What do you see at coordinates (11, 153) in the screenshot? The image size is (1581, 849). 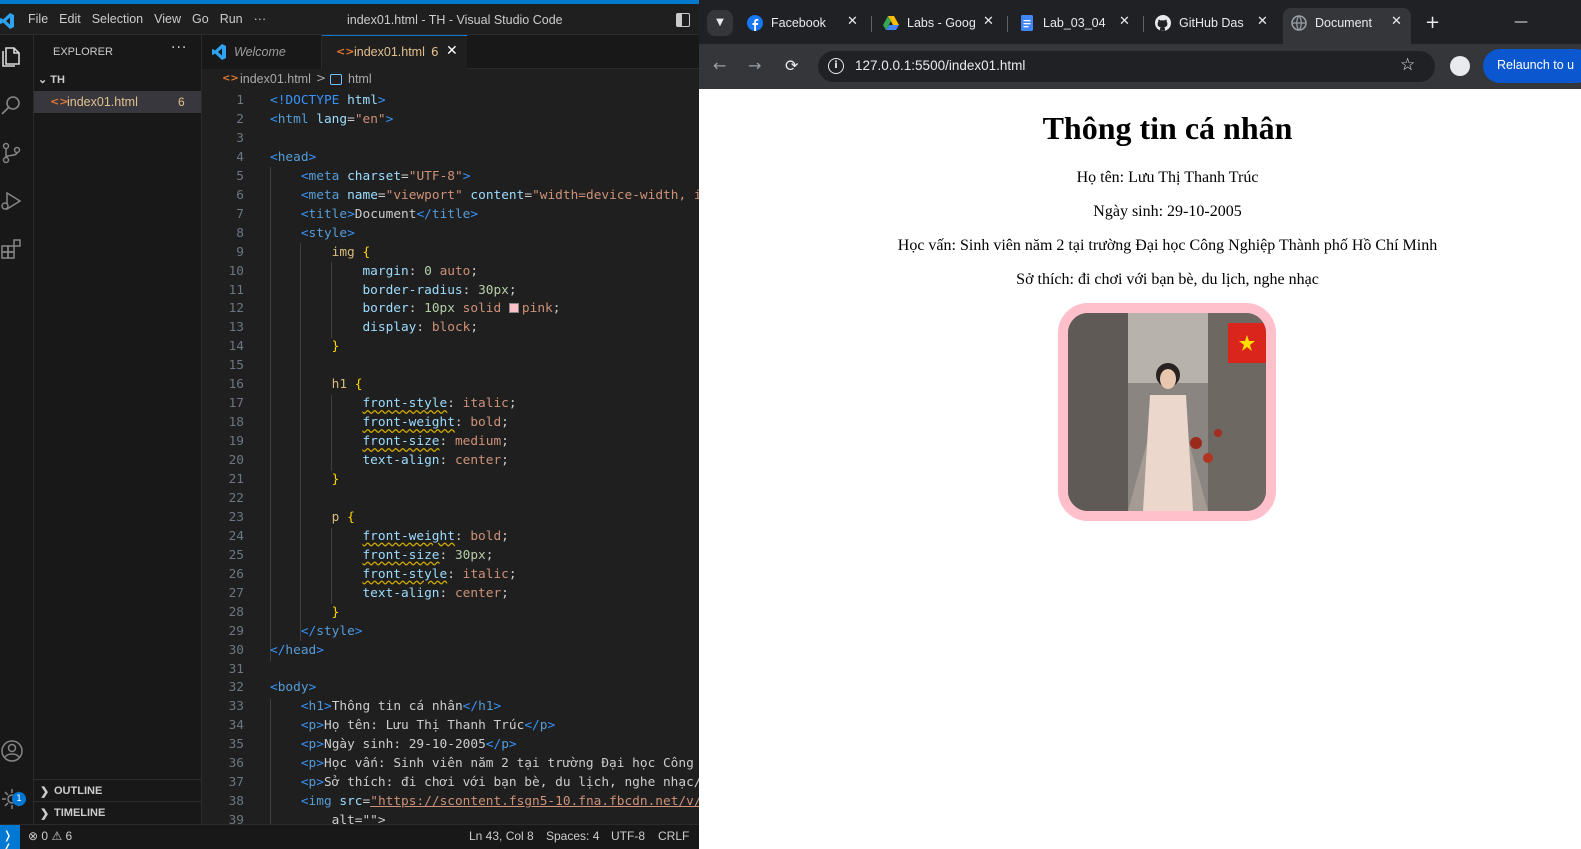 I see `source-control-icon` at bounding box center [11, 153].